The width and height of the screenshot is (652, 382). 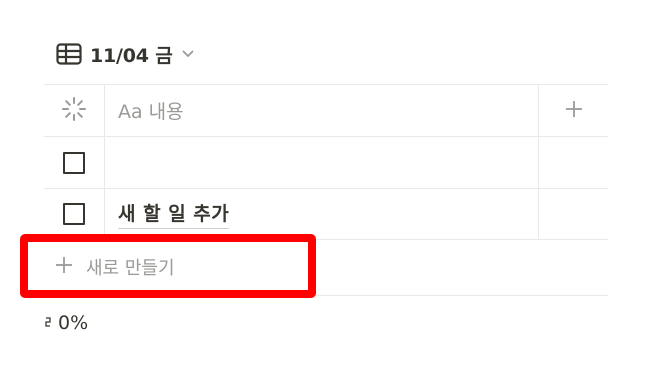 I want to click on status-column-header, so click(x=74, y=110).